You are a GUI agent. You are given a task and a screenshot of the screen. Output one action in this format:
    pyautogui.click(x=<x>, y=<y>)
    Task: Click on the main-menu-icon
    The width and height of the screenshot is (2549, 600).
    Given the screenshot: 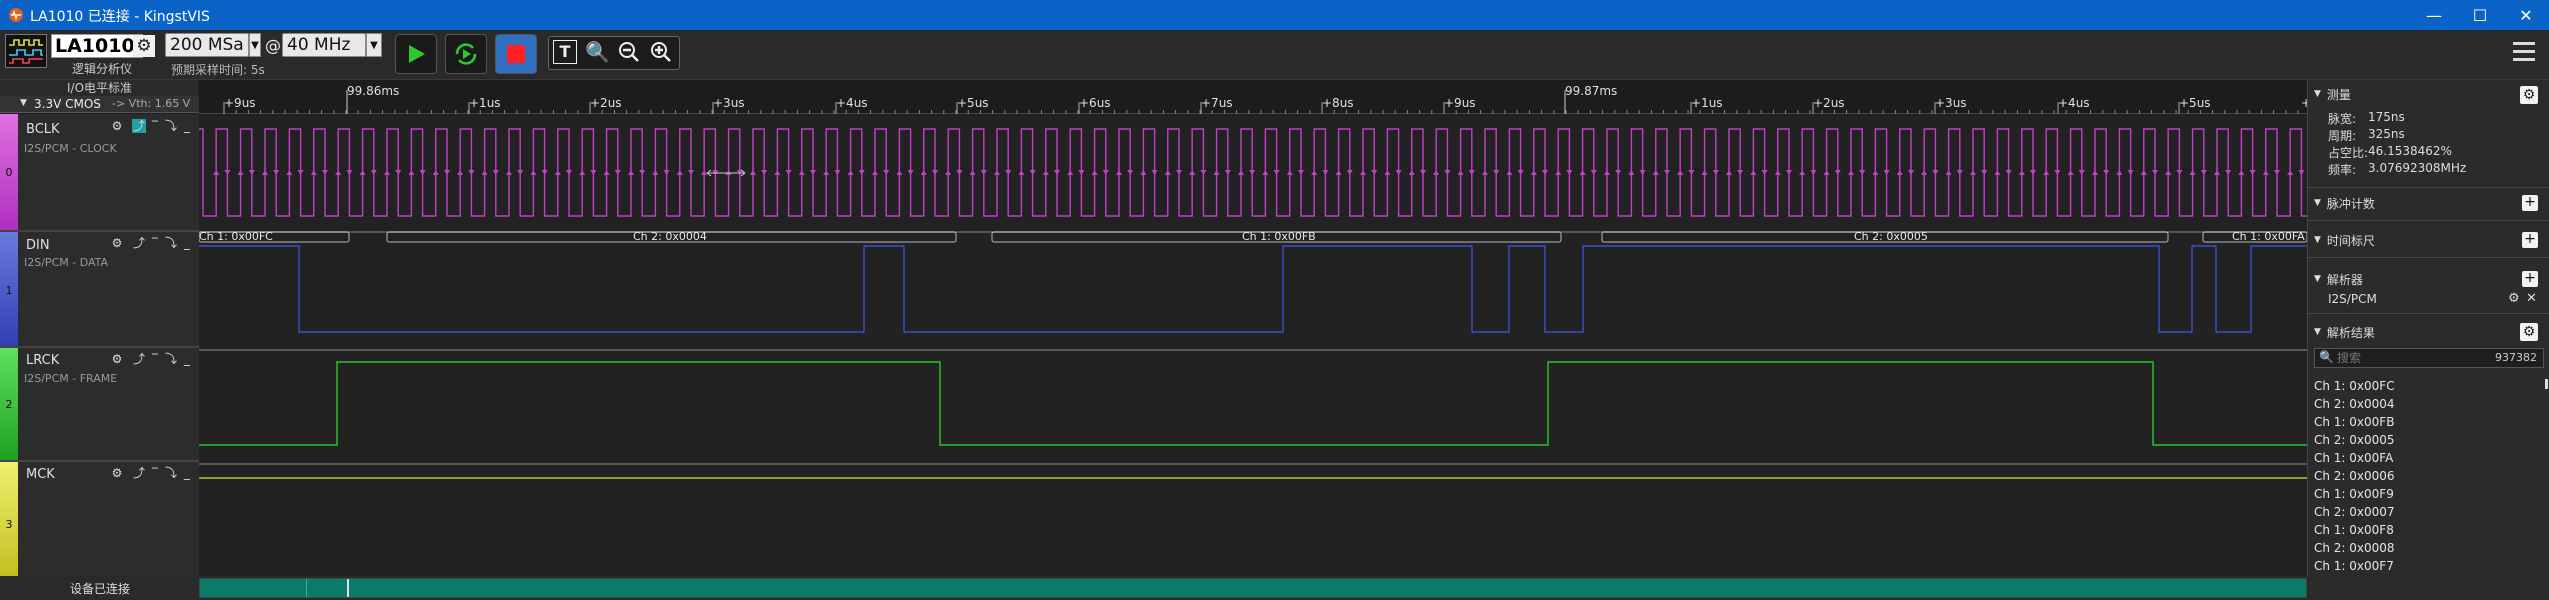 What is the action you would take?
    pyautogui.click(x=2524, y=52)
    